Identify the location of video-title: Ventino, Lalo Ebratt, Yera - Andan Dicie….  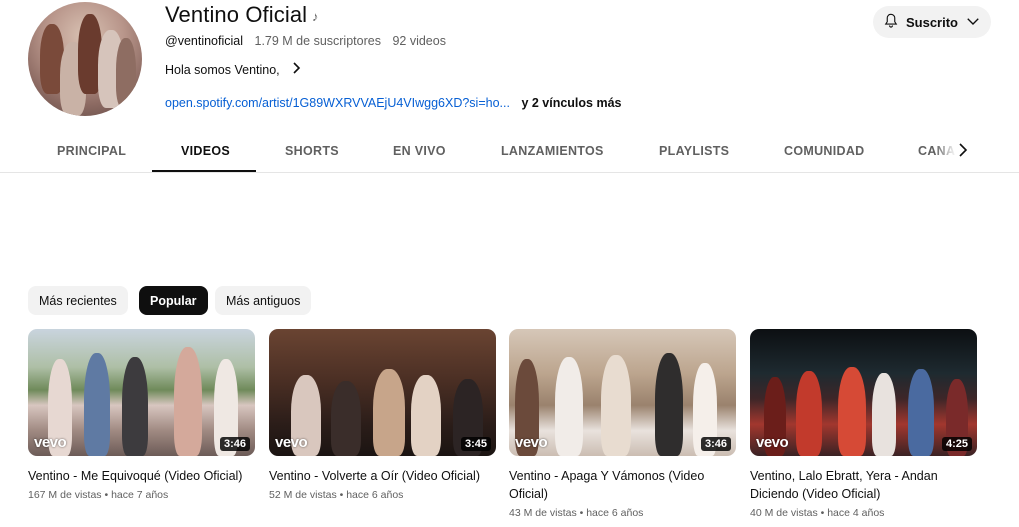
(863, 485).